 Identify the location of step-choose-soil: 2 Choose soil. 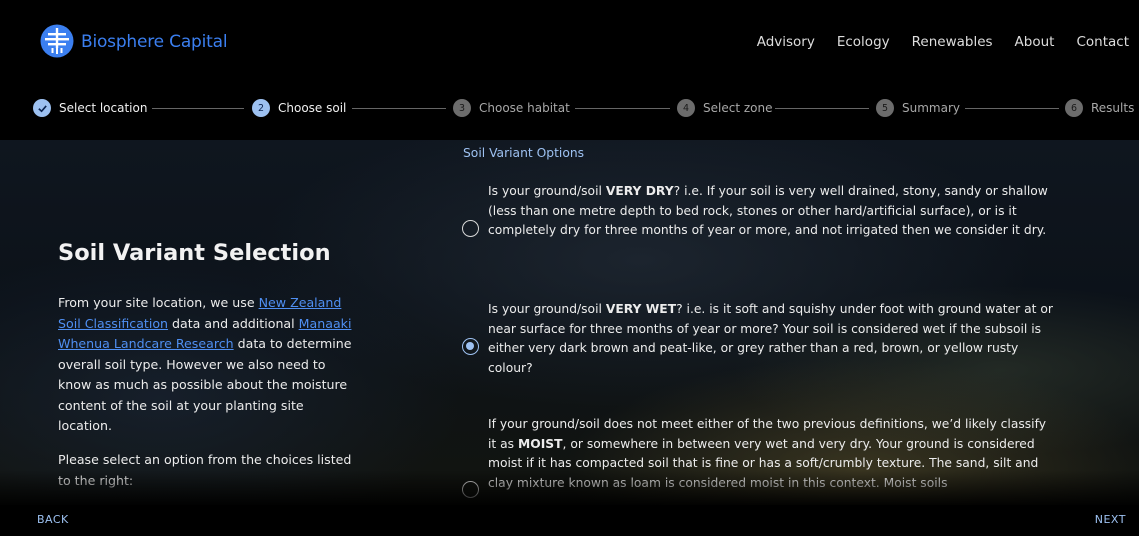
(299, 108).